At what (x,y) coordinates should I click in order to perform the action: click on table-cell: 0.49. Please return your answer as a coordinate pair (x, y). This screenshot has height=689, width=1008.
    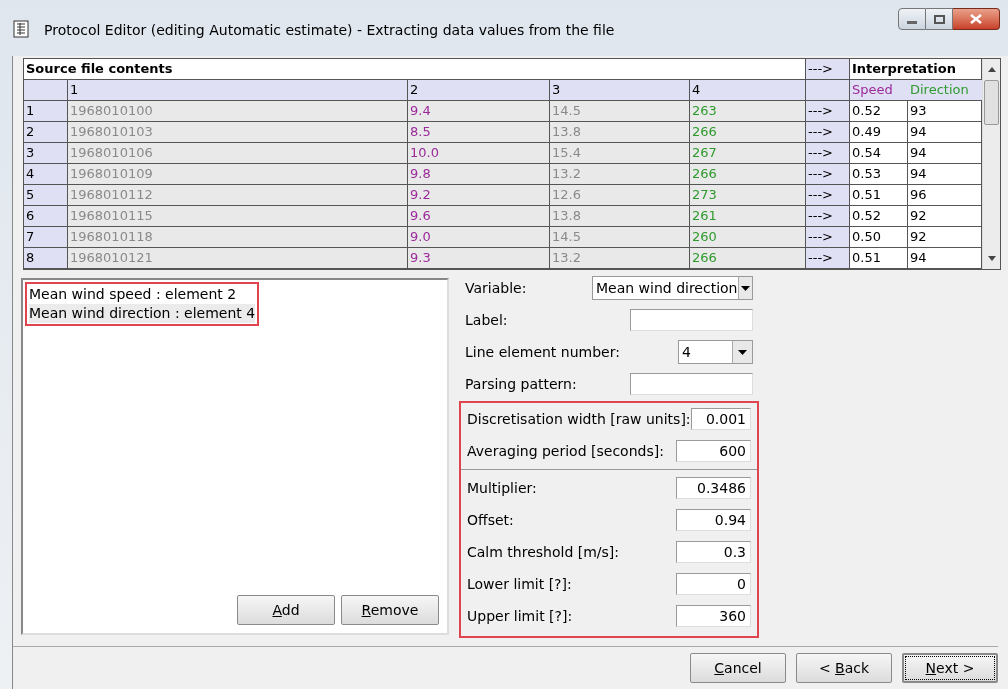
    Looking at the image, I should click on (879, 132).